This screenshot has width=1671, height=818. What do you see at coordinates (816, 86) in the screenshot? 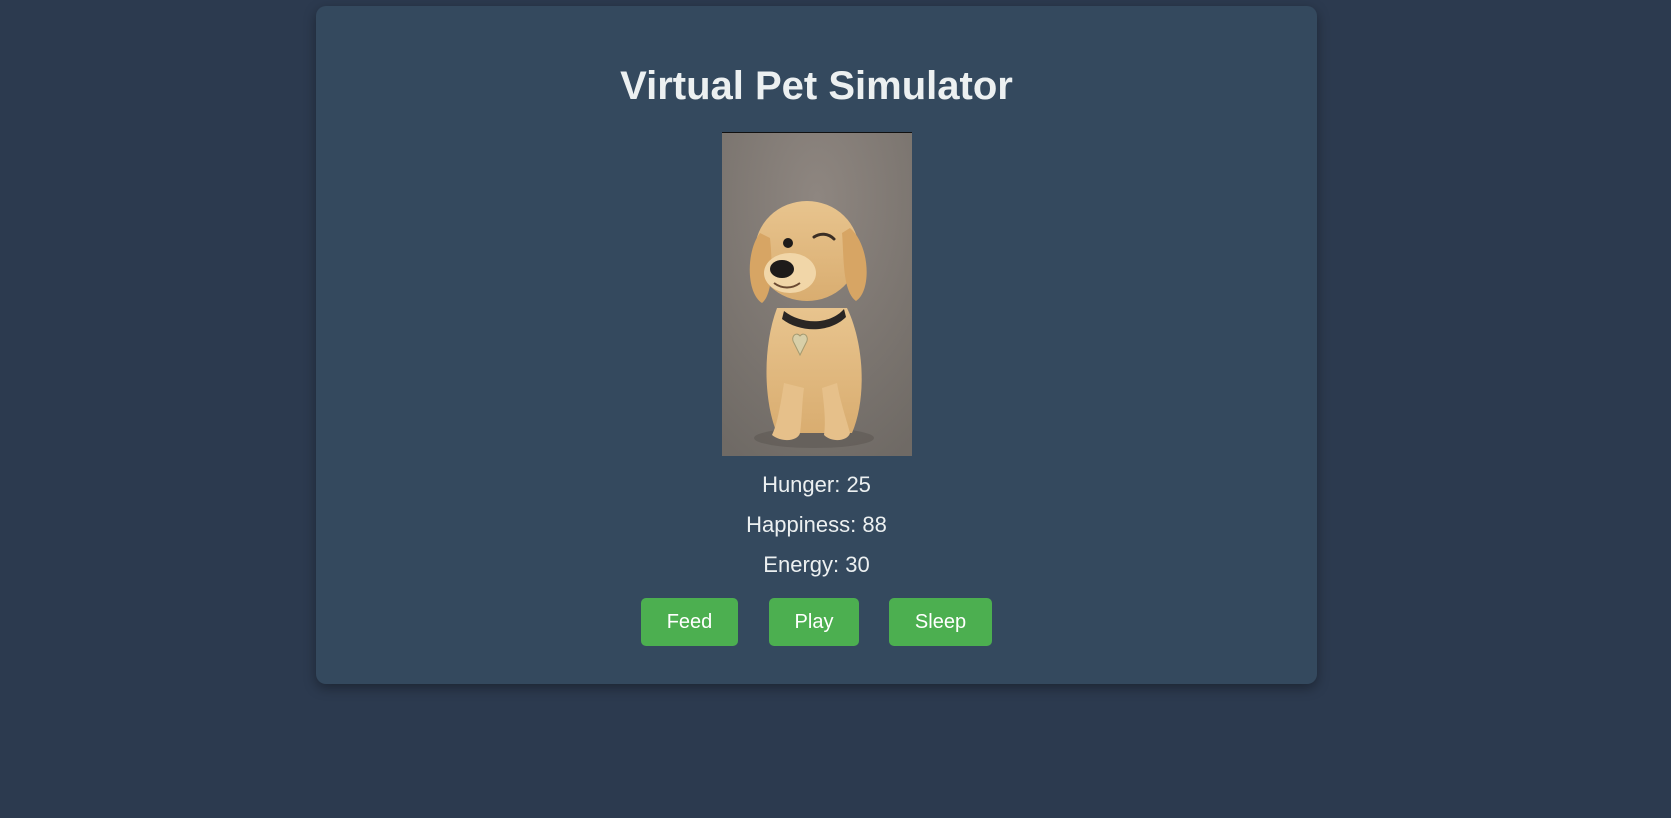
I see `page-title: Virtual Pet Simulator` at bounding box center [816, 86].